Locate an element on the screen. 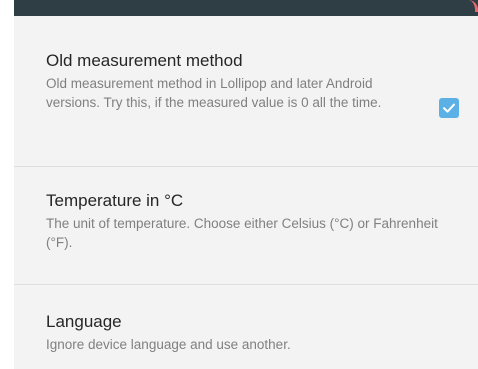 The width and height of the screenshot is (478, 369). check-icon is located at coordinates (449, 108).